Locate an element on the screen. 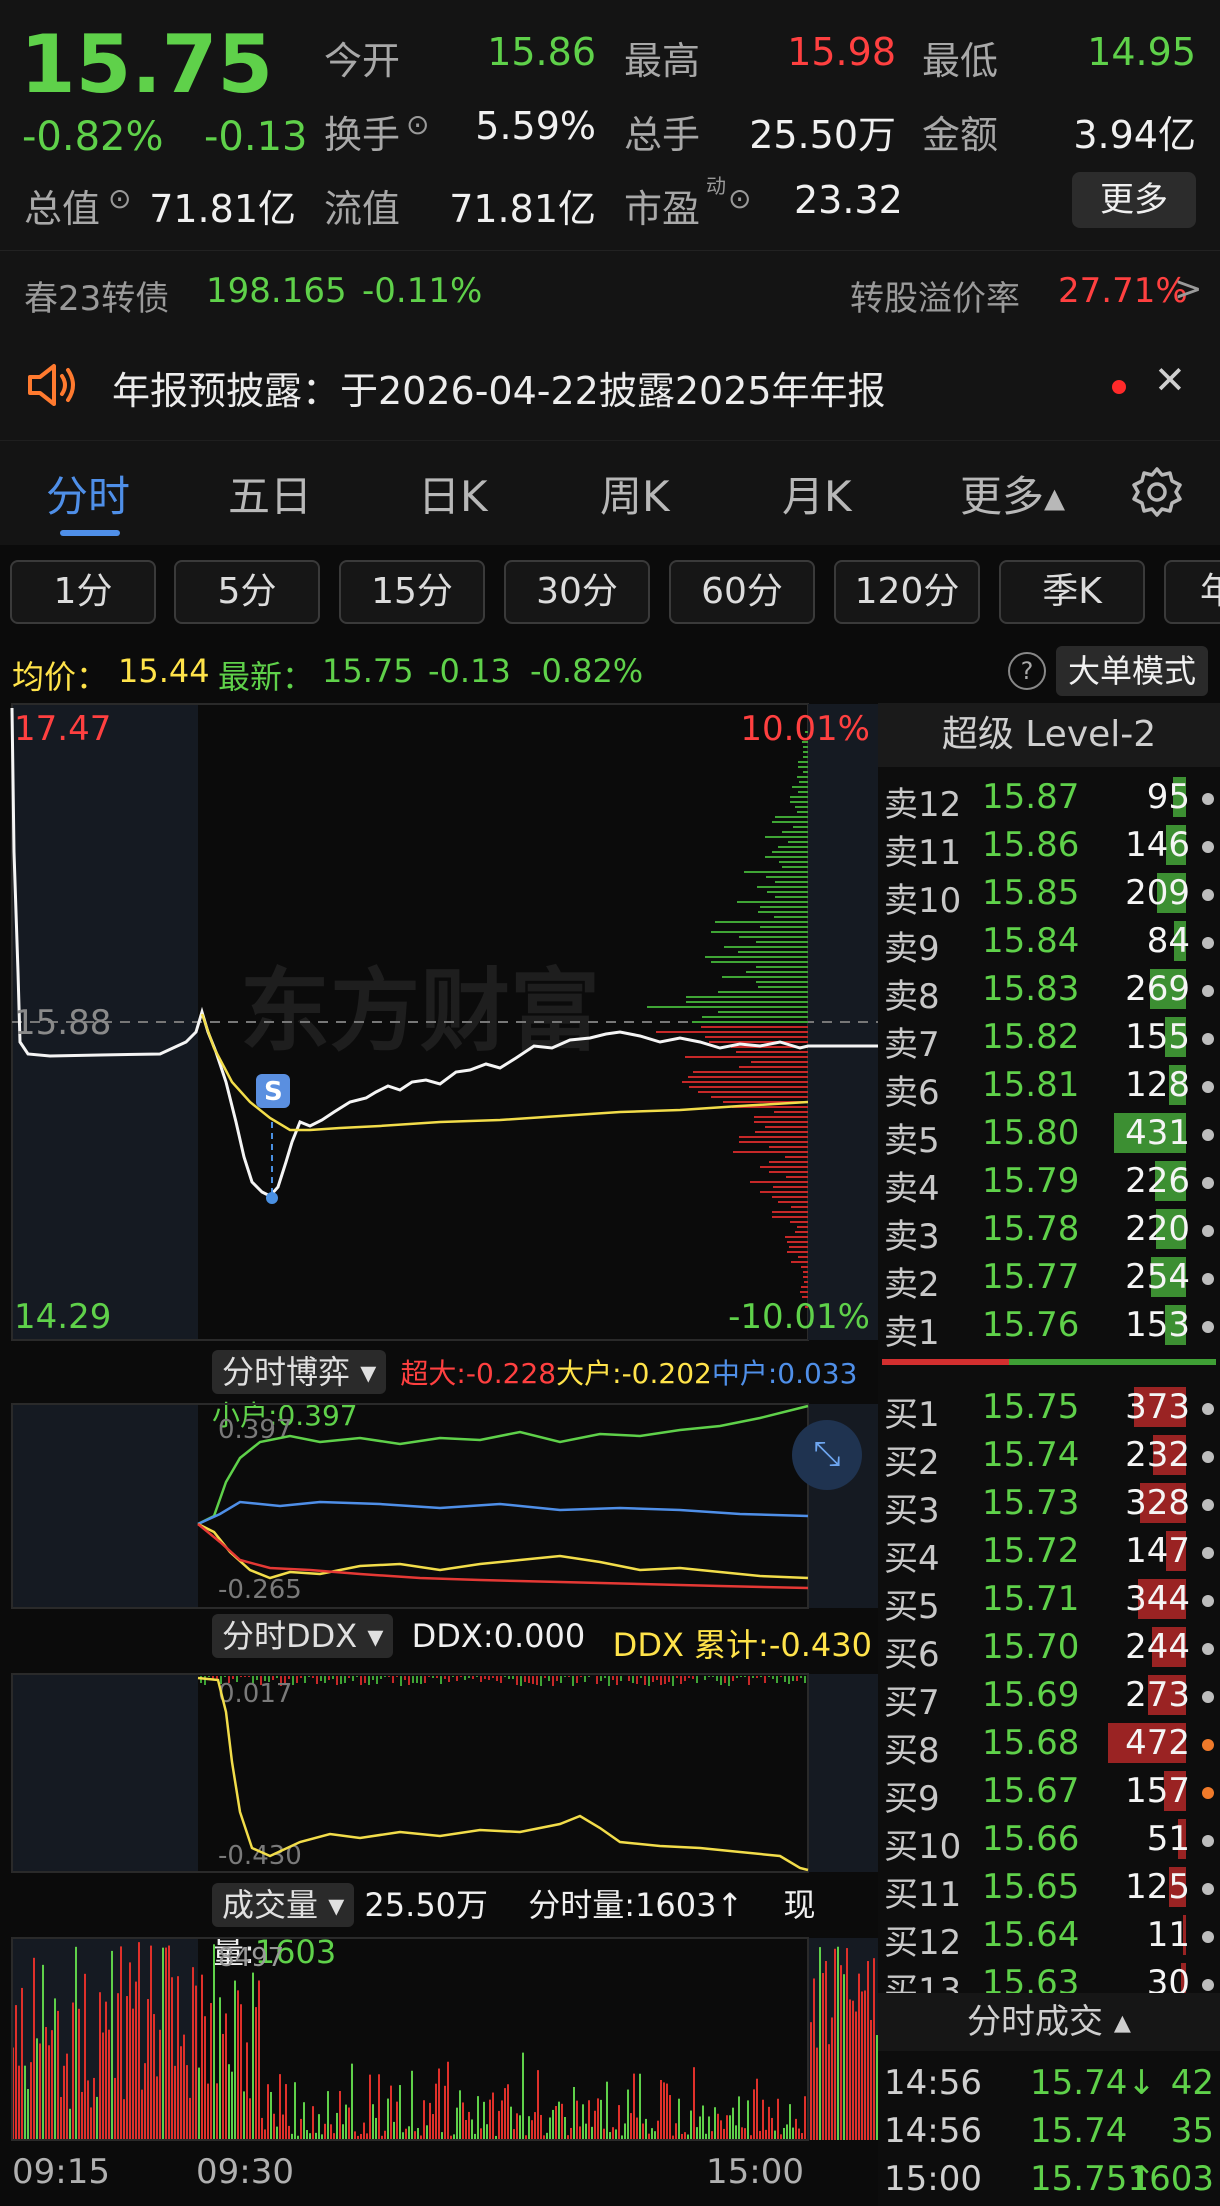  volume-total: 25.50万 is located at coordinates (426, 1905).